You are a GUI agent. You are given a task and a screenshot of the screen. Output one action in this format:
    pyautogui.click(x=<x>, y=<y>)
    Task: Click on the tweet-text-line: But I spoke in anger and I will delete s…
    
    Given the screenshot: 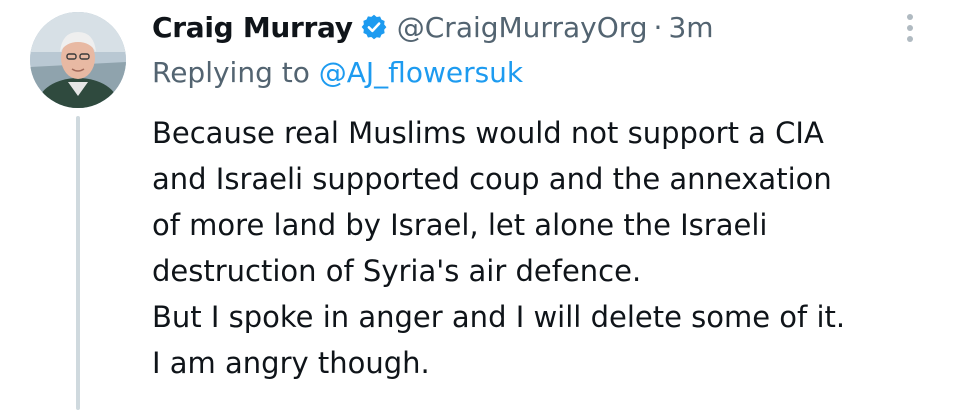 What is the action you would take?
    pyautogui.click(x=499, y=317)
    